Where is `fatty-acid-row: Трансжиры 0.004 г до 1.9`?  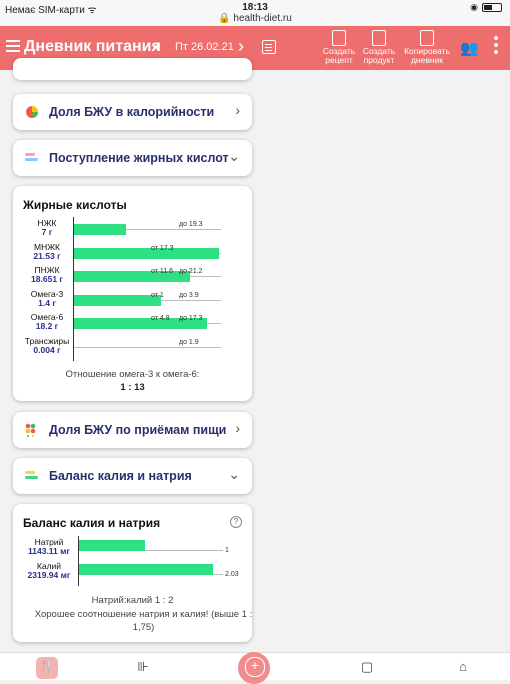 fatty-acid-row: Трансжиры 0.004 г до 1.9 is located at coordinates (133, 347).